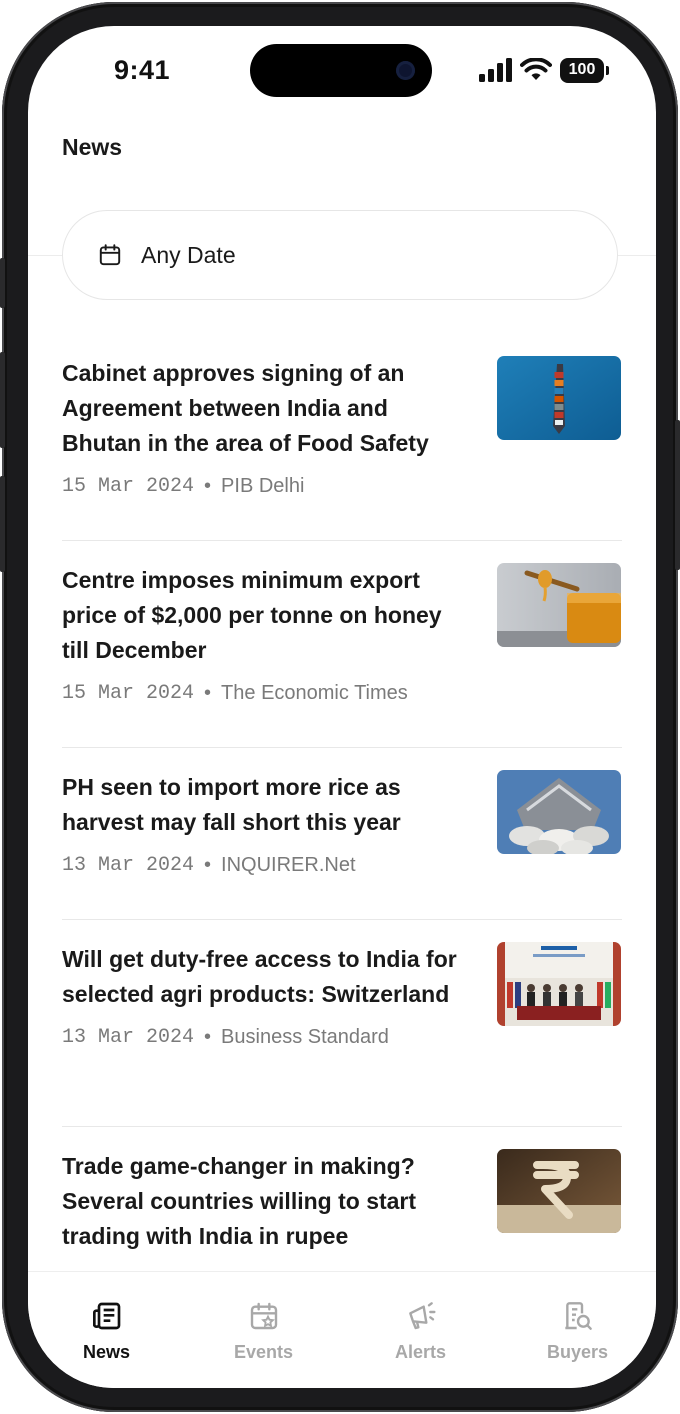 This screenshot has width=680, height=1414. What do you see at coordinates (314, 693) in the screenshot?
I see `news-source: The Economic Times` at bounding box center [314, 693].